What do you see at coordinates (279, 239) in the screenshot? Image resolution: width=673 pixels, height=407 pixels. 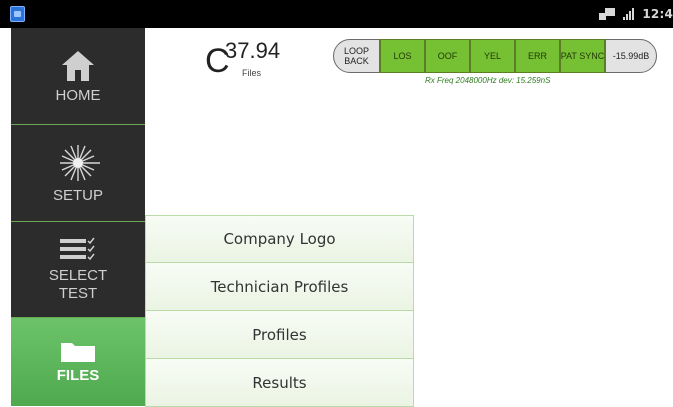 I see `files-menu-company-logo: Company Logo` at bounding box center [279, 239].